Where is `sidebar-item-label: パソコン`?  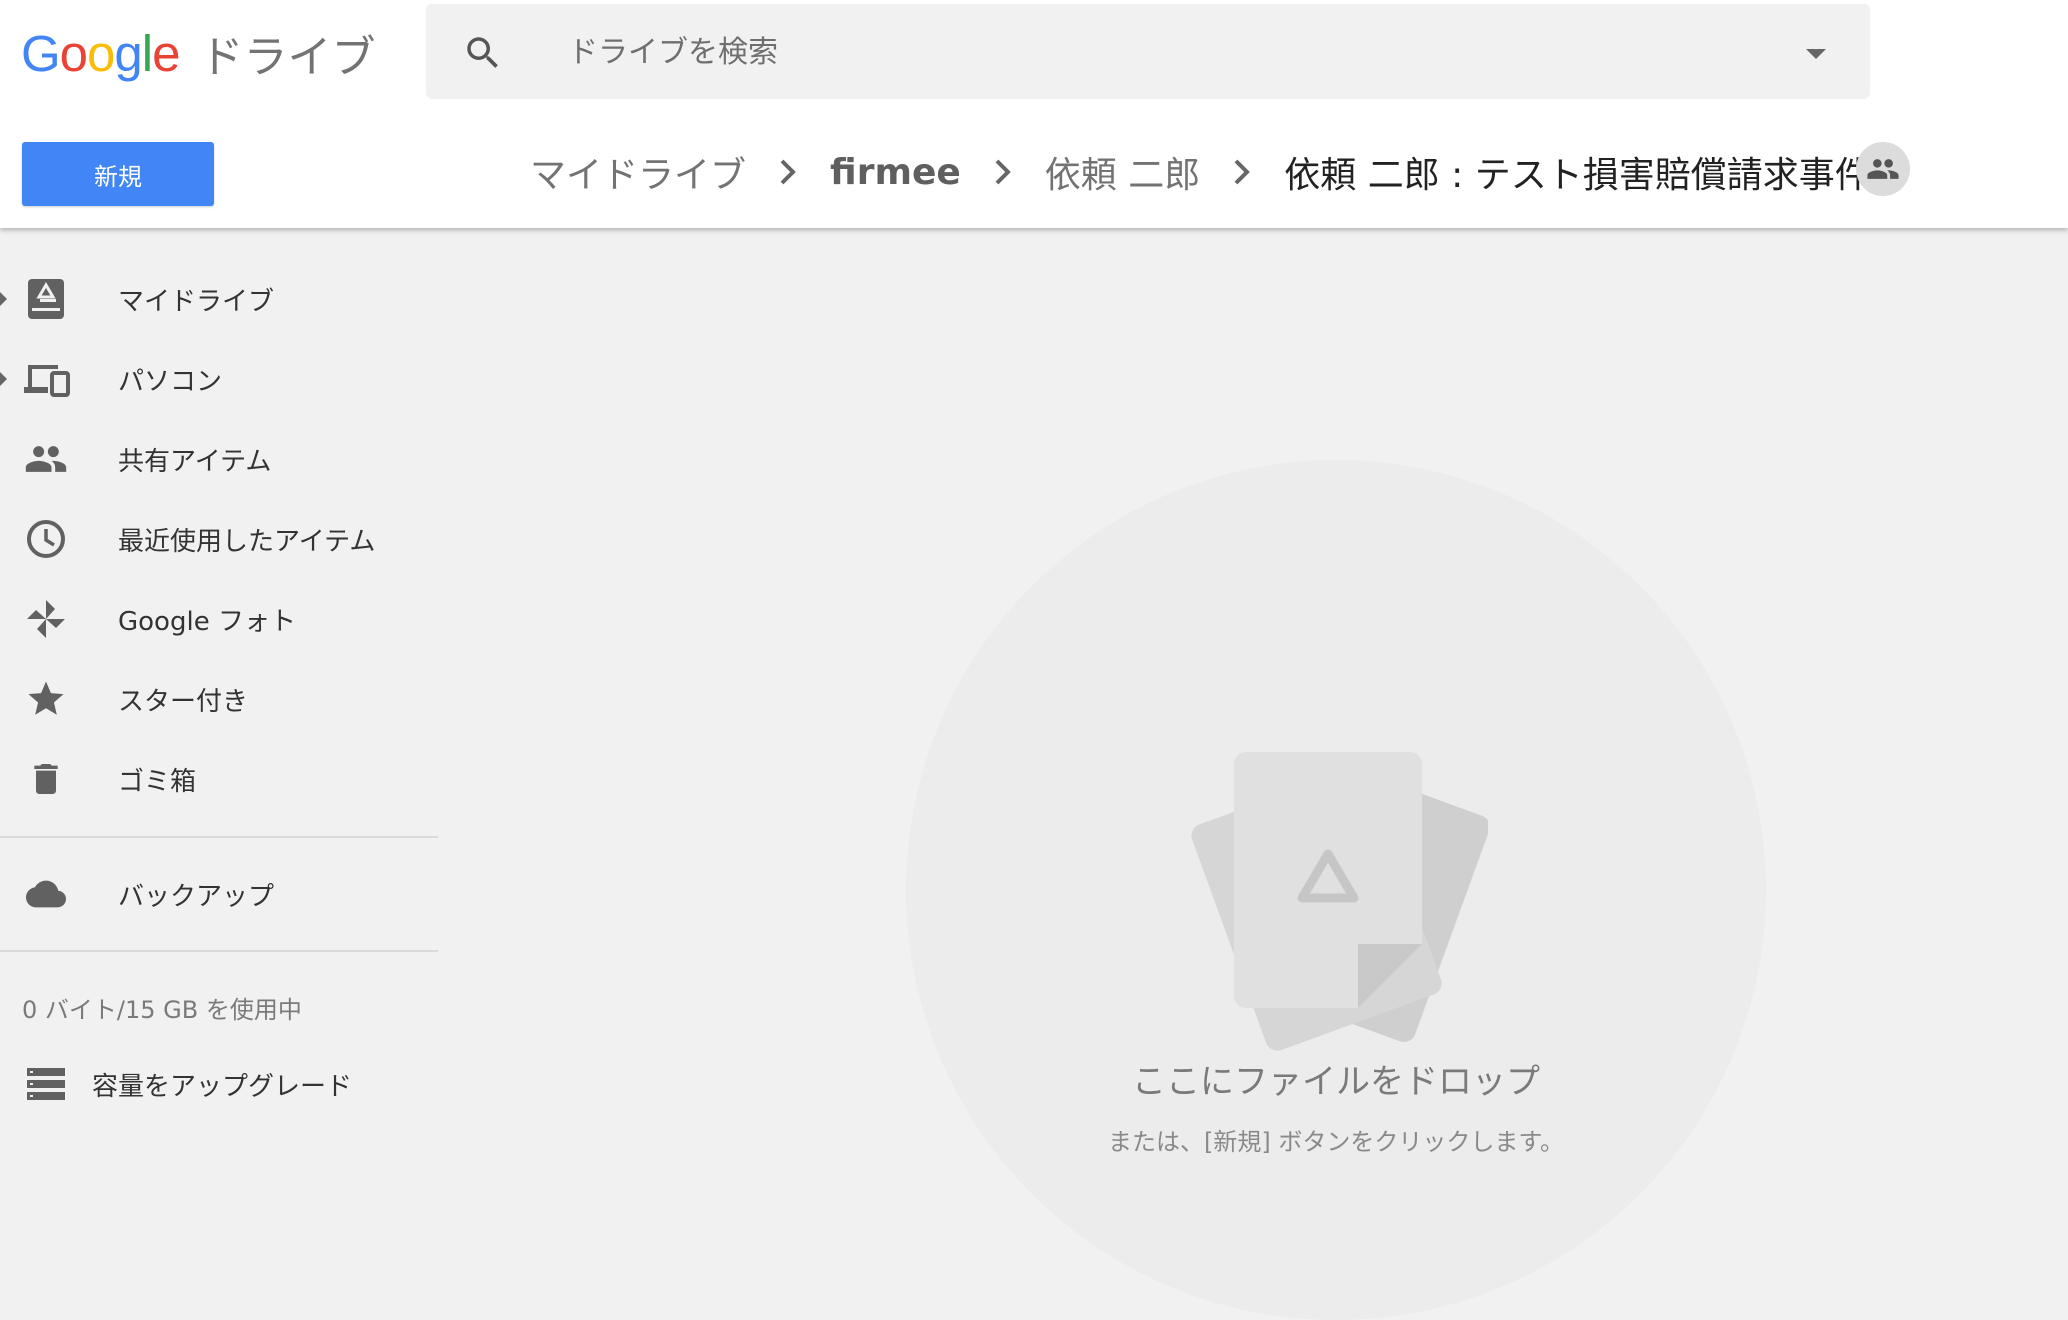
sidebar-item-label: パソコン is located at coordinates (170, 381).